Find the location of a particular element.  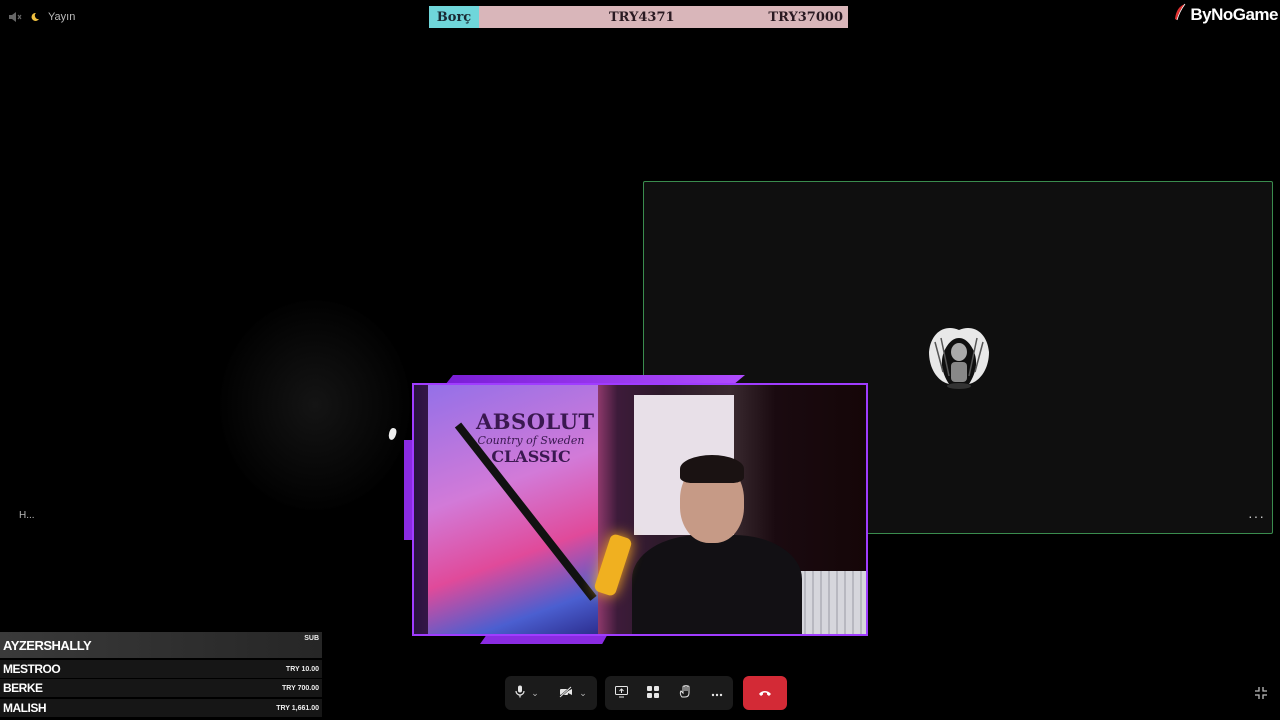

streamer-webcam: ABSOLUT Country of Sweden CLASSIC is located at coordinates (640, 509).